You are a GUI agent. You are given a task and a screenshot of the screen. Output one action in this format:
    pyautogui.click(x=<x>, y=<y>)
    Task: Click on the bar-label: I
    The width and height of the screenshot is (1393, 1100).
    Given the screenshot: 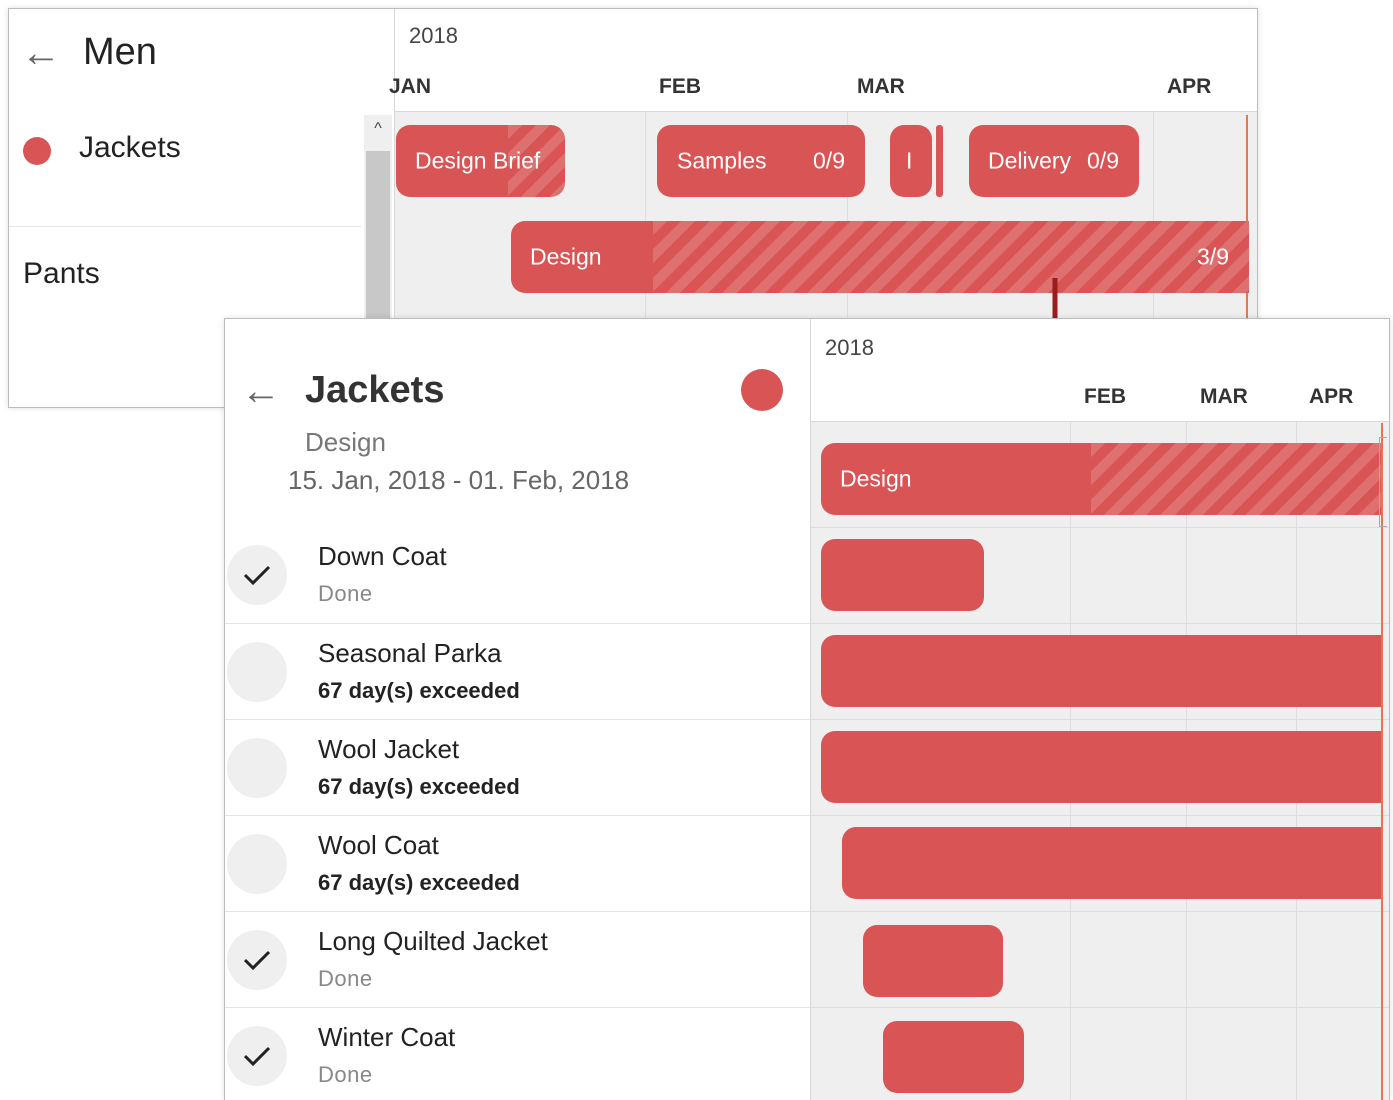 What is the action you would take?
    pyautogui.click(x=909, y=160)
    